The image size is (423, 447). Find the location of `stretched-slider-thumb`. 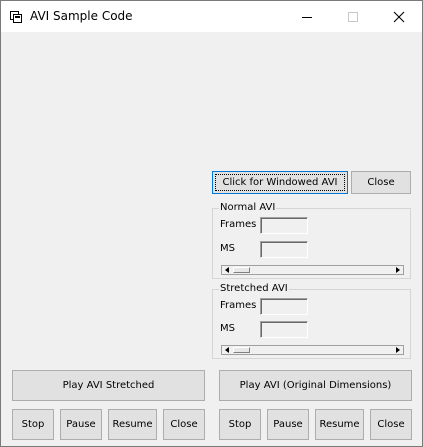

stretched-slider-thumb is located at coordinates (241, 350).